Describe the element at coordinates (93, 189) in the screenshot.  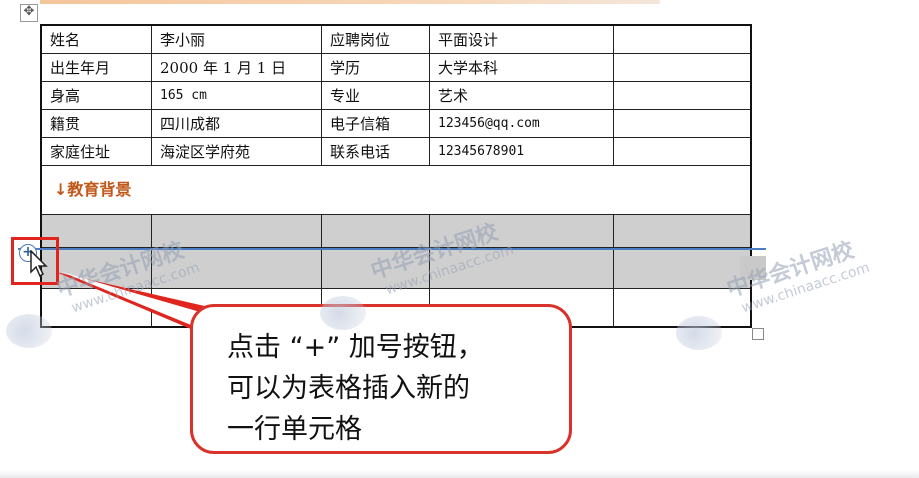
I see `section-heading: ↓教育背景` at that location.